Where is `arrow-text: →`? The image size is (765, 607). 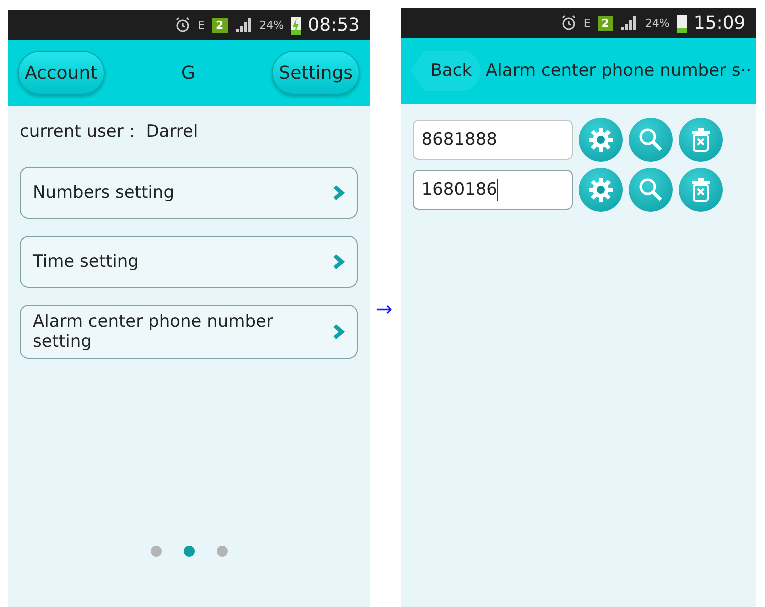
arrow-text: → is located at coordinates (384, 308).